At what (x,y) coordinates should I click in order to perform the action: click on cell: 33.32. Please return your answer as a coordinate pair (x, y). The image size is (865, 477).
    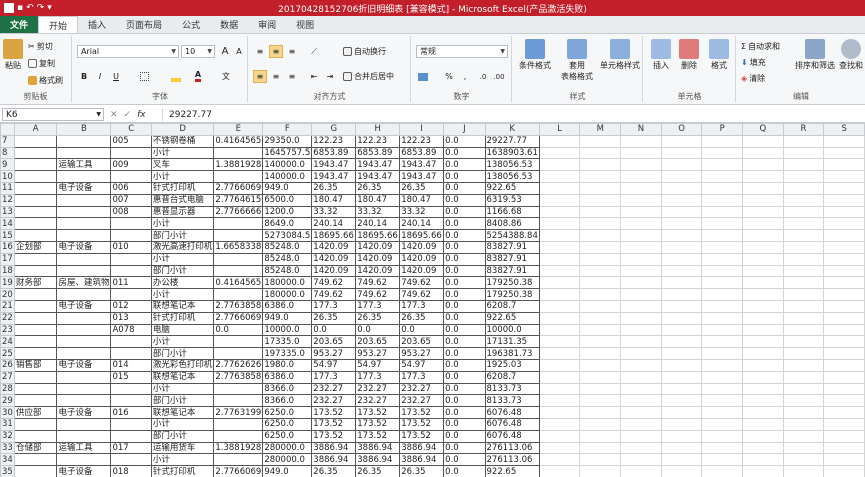
    Looking at the image, I should click on (422, 212).